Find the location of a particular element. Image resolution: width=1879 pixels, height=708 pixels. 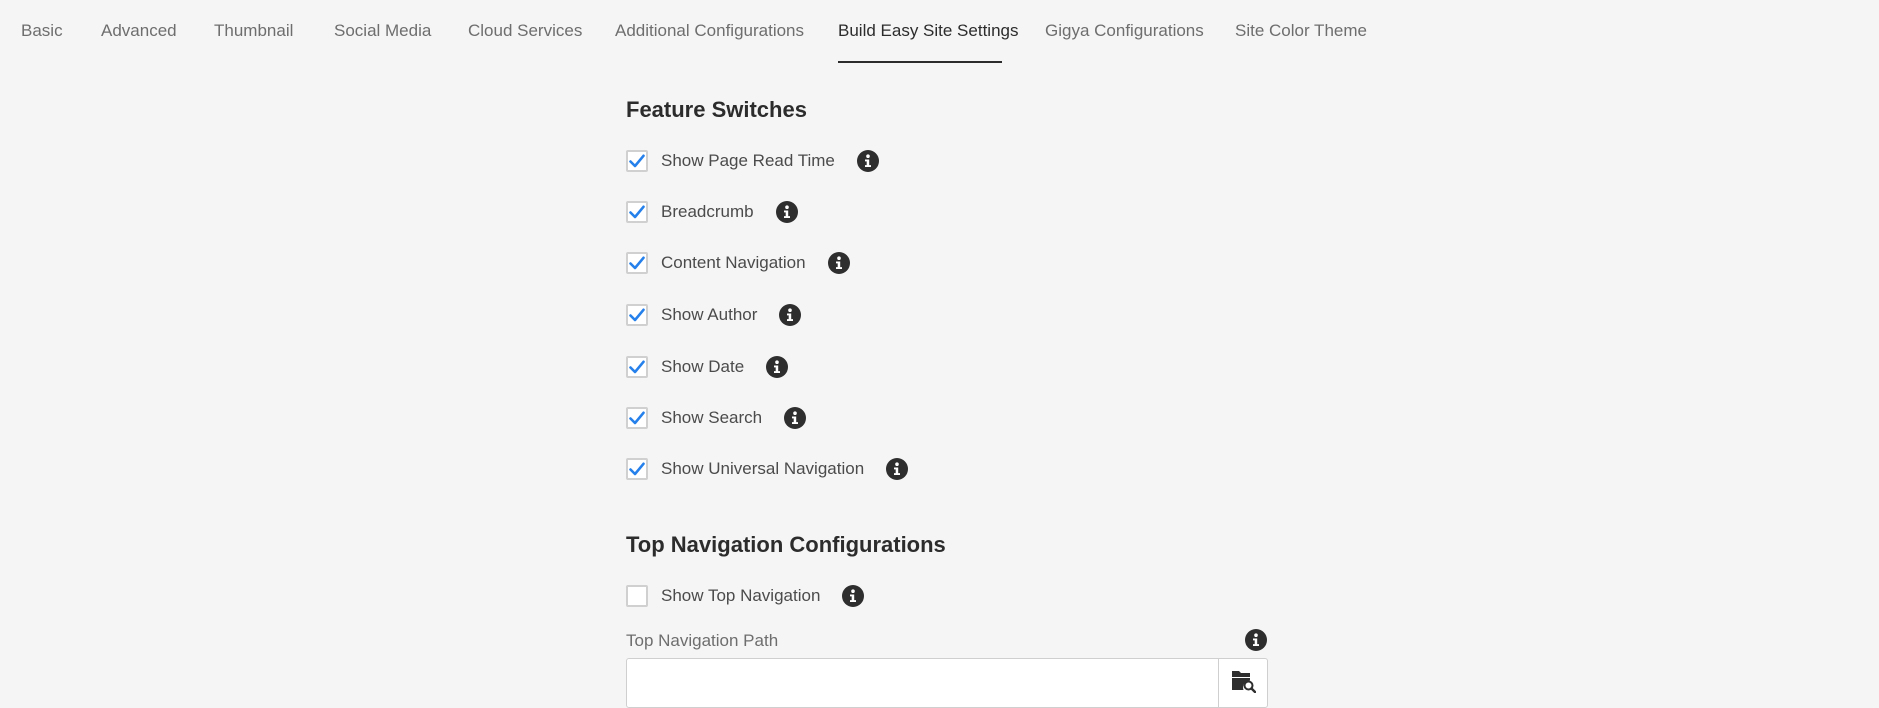

feature-switch-row-show-page-read-time: Show Page Read Time is located at coordinates (752, 161).